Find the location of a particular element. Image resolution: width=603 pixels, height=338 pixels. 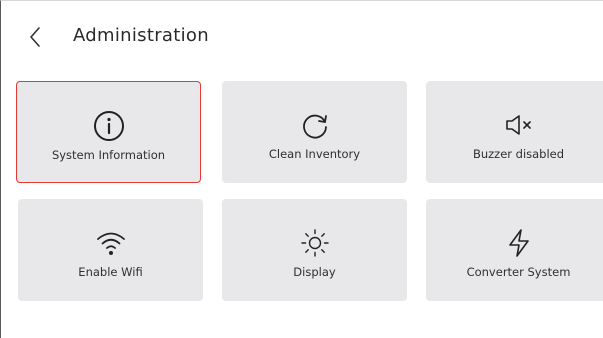

page-title: Administration is located at coordinates (141, 35).